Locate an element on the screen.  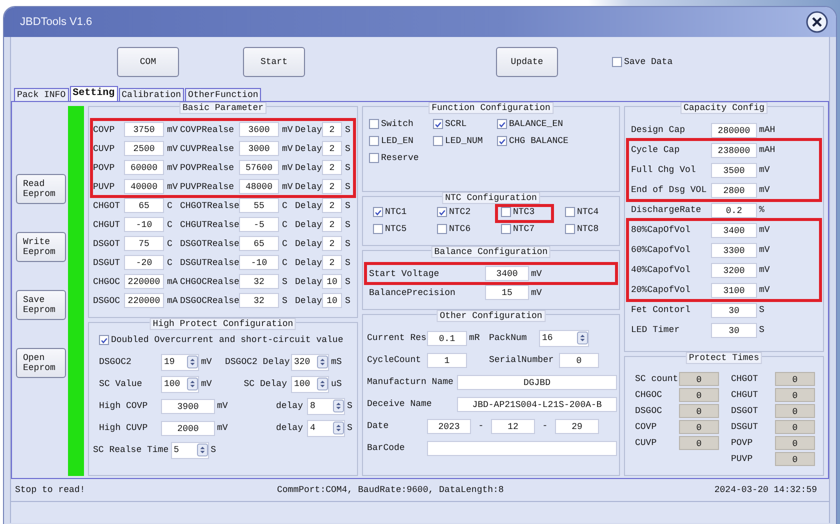
checkbox-label: NTC3 is located at coordinates (524, 212).